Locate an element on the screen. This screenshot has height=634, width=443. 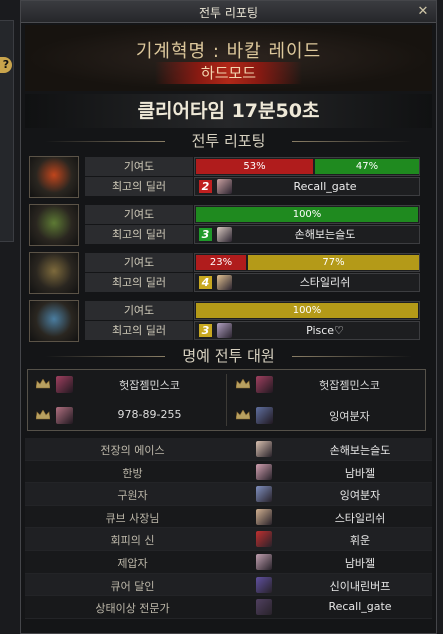
award-player-name: 손해보는슬도 is located at coordinates (360, 450).